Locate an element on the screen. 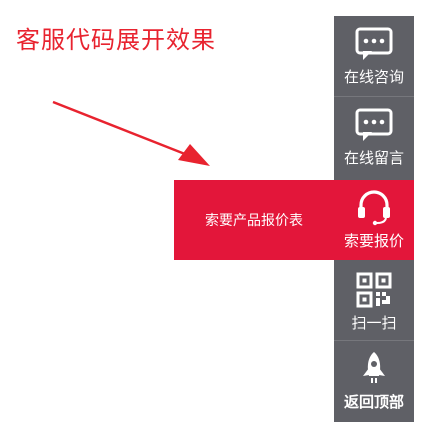 Image resolution: width=426 pixels, height=427 pixels. sidebar-item-scan-qr: 扫一扫 is located at coordinates (374, 302).